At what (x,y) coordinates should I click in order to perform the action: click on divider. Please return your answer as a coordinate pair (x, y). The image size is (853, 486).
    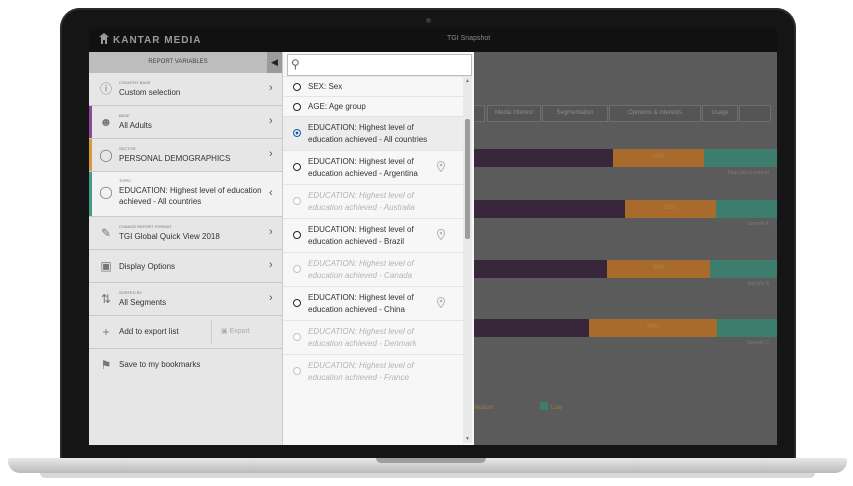
    Looking at the image, I should click on (211, 332).